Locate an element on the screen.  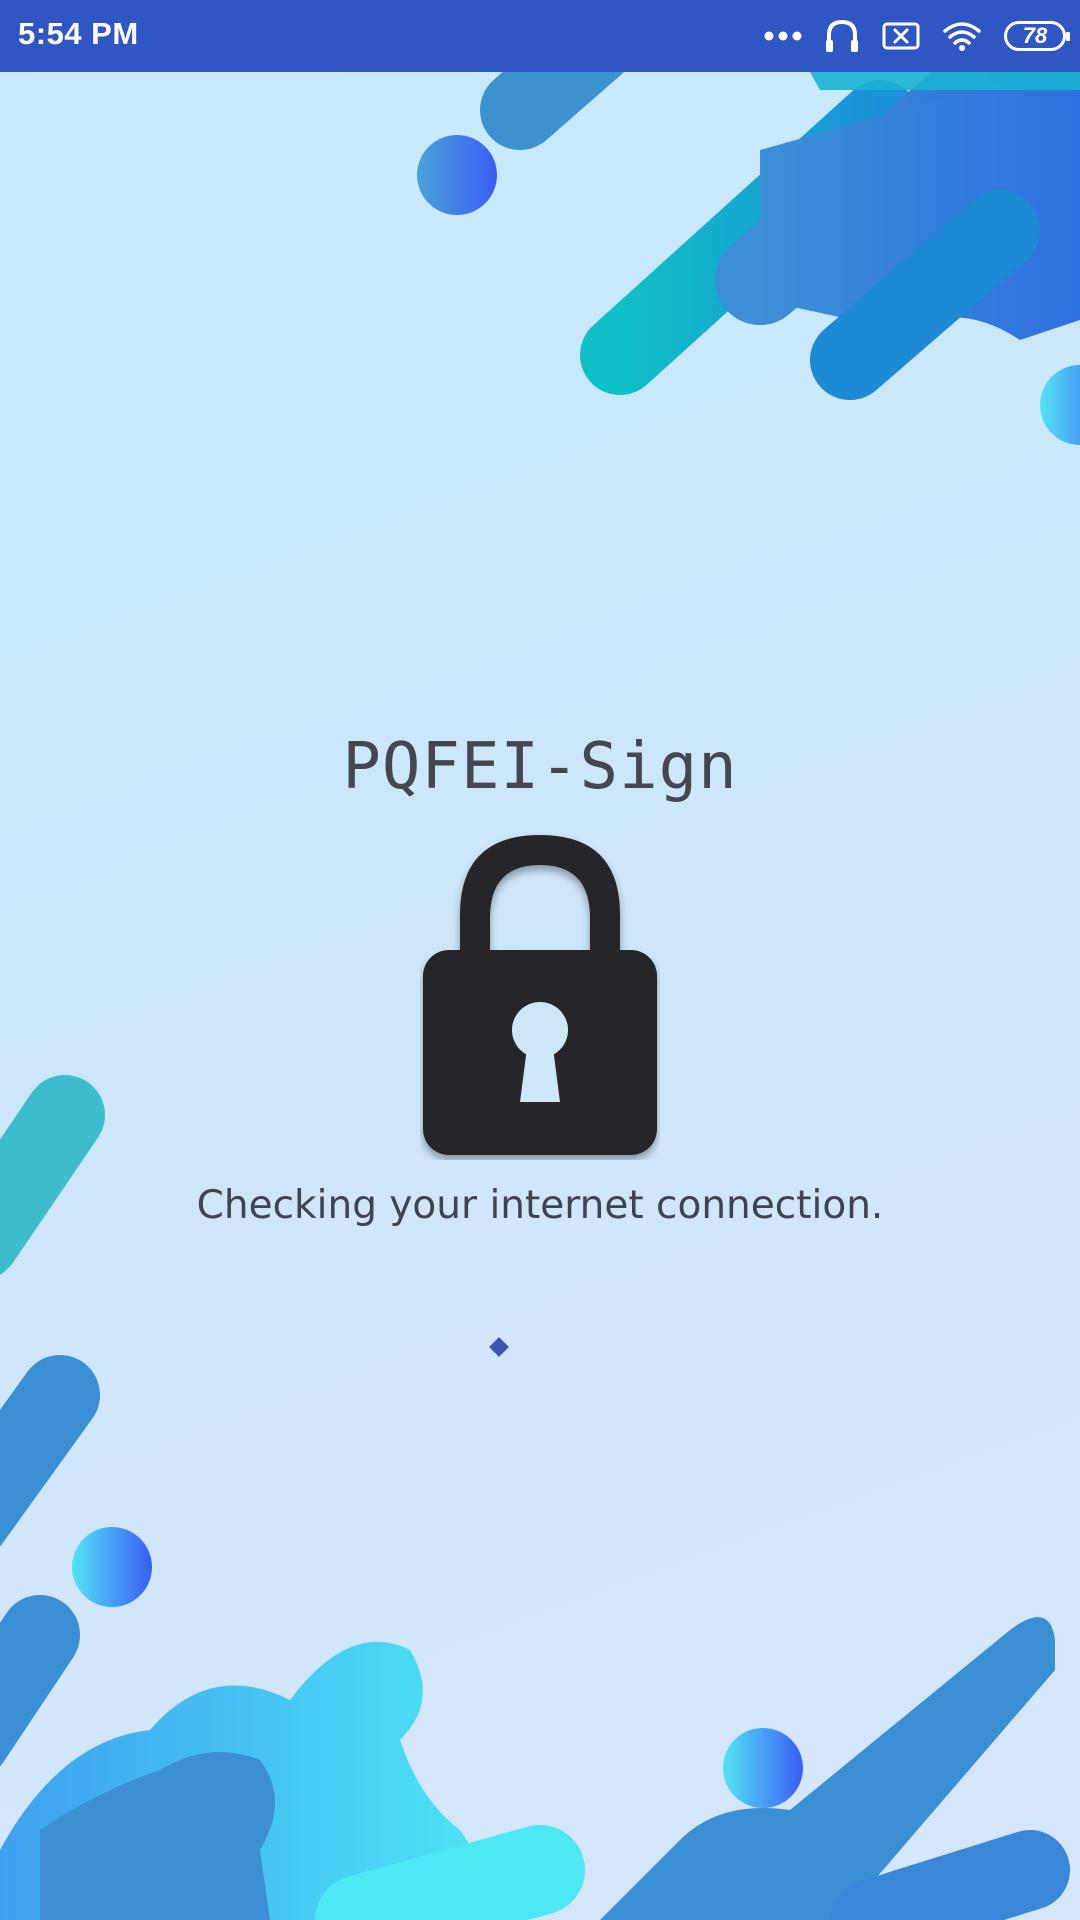
padlock-icon is located at coordinates (540, 995).